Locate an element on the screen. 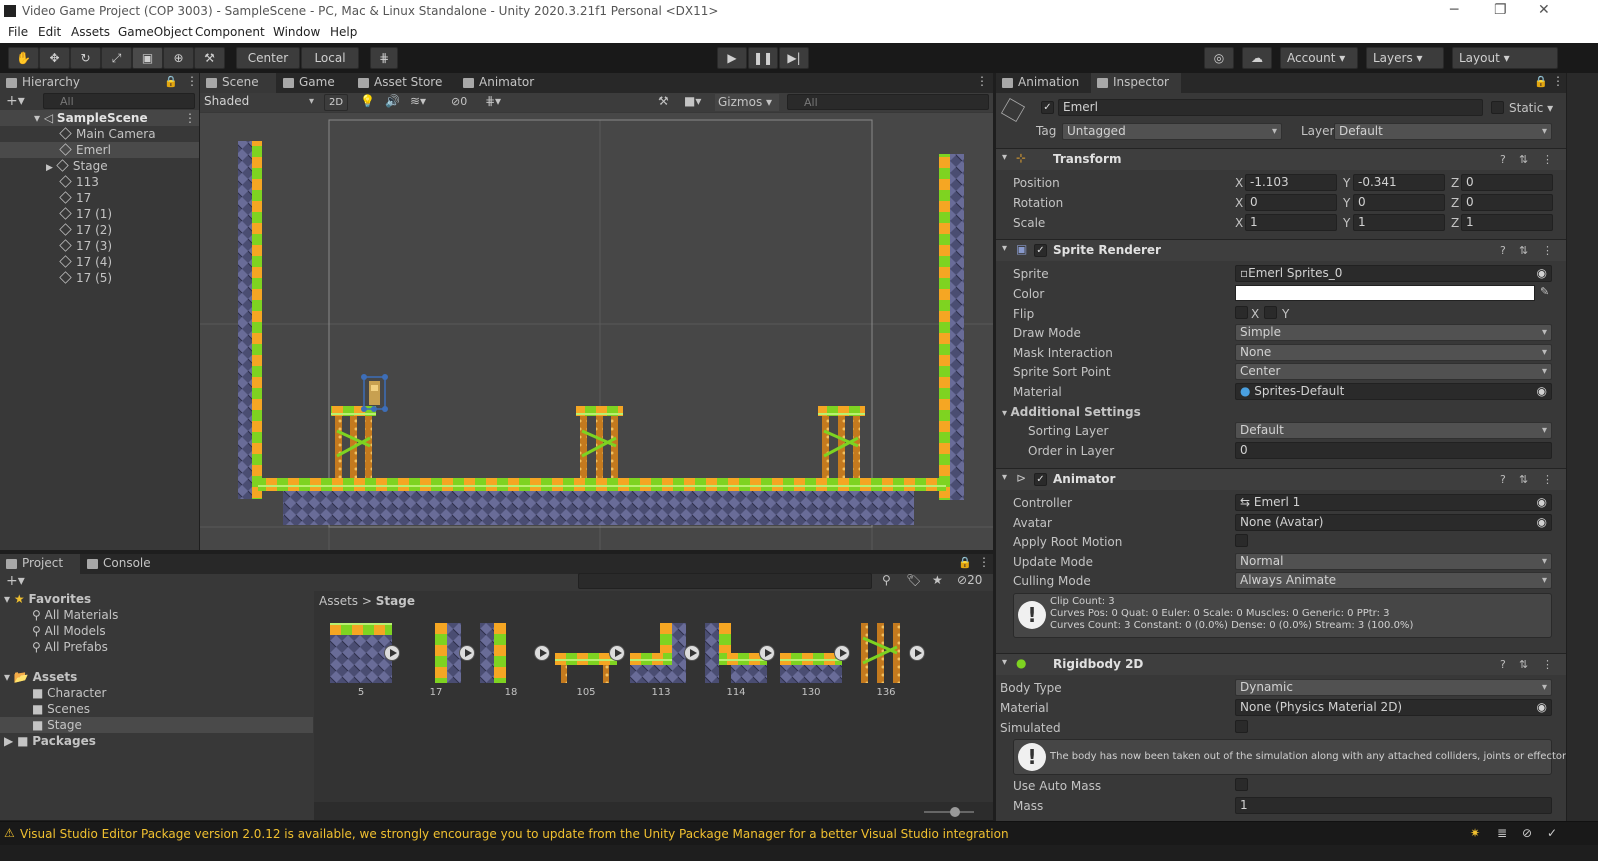  auto-refresh-icon: ✓ is located at coordinates (1552, 833).